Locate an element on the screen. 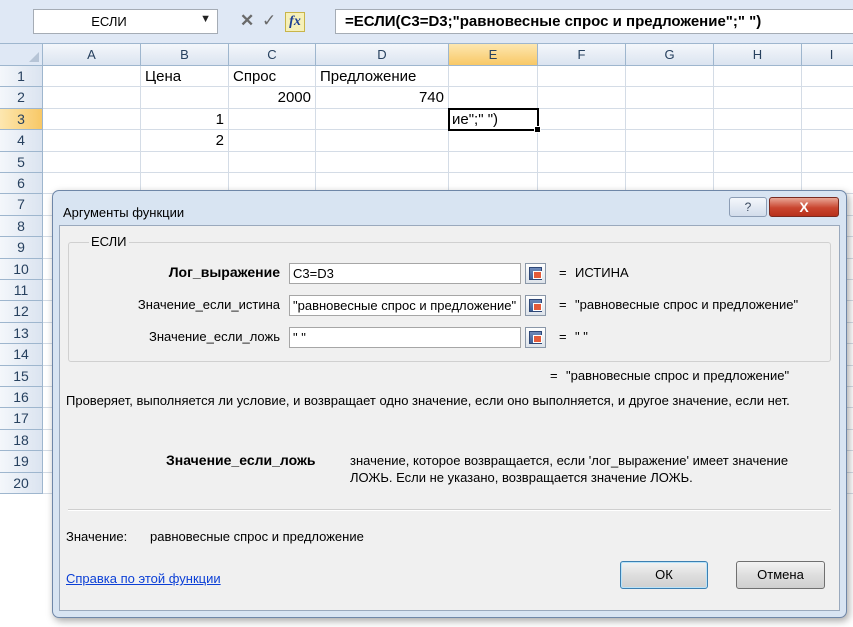 This screenshot has width=853, height=627. column-header-c: C is located at coordinates (272, 55).